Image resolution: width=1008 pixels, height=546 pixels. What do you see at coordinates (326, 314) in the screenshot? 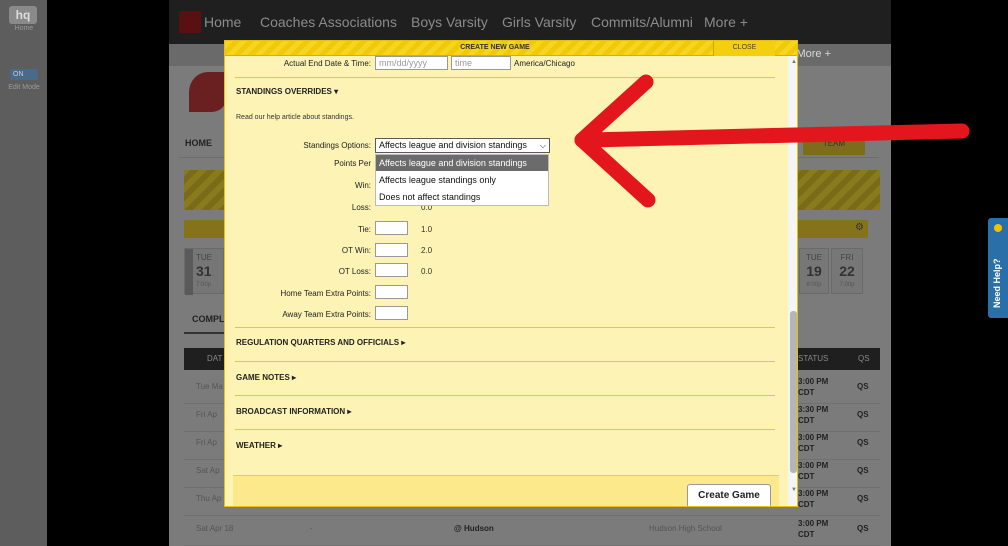
I see `away-extra-label: Away Team Extra Points:` at bounding box center [326, 314].